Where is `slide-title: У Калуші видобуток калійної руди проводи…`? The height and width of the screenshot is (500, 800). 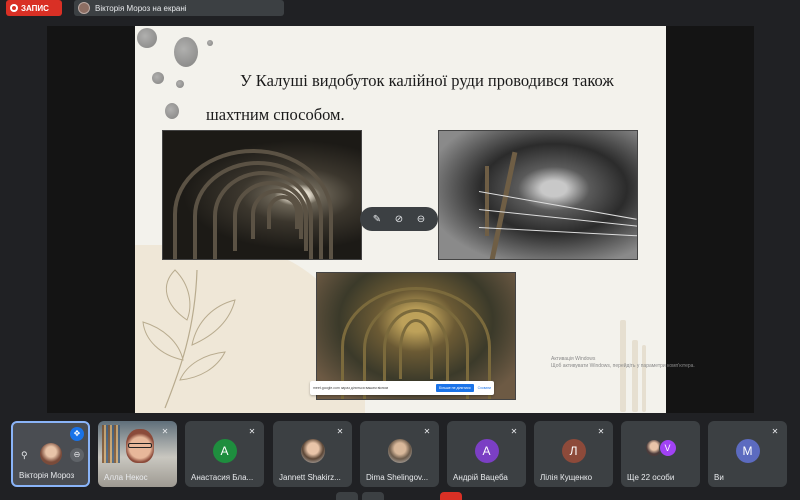 slide-title: У Калуші видобуток калійної руди проводи… is located at coordinates (428, 98).